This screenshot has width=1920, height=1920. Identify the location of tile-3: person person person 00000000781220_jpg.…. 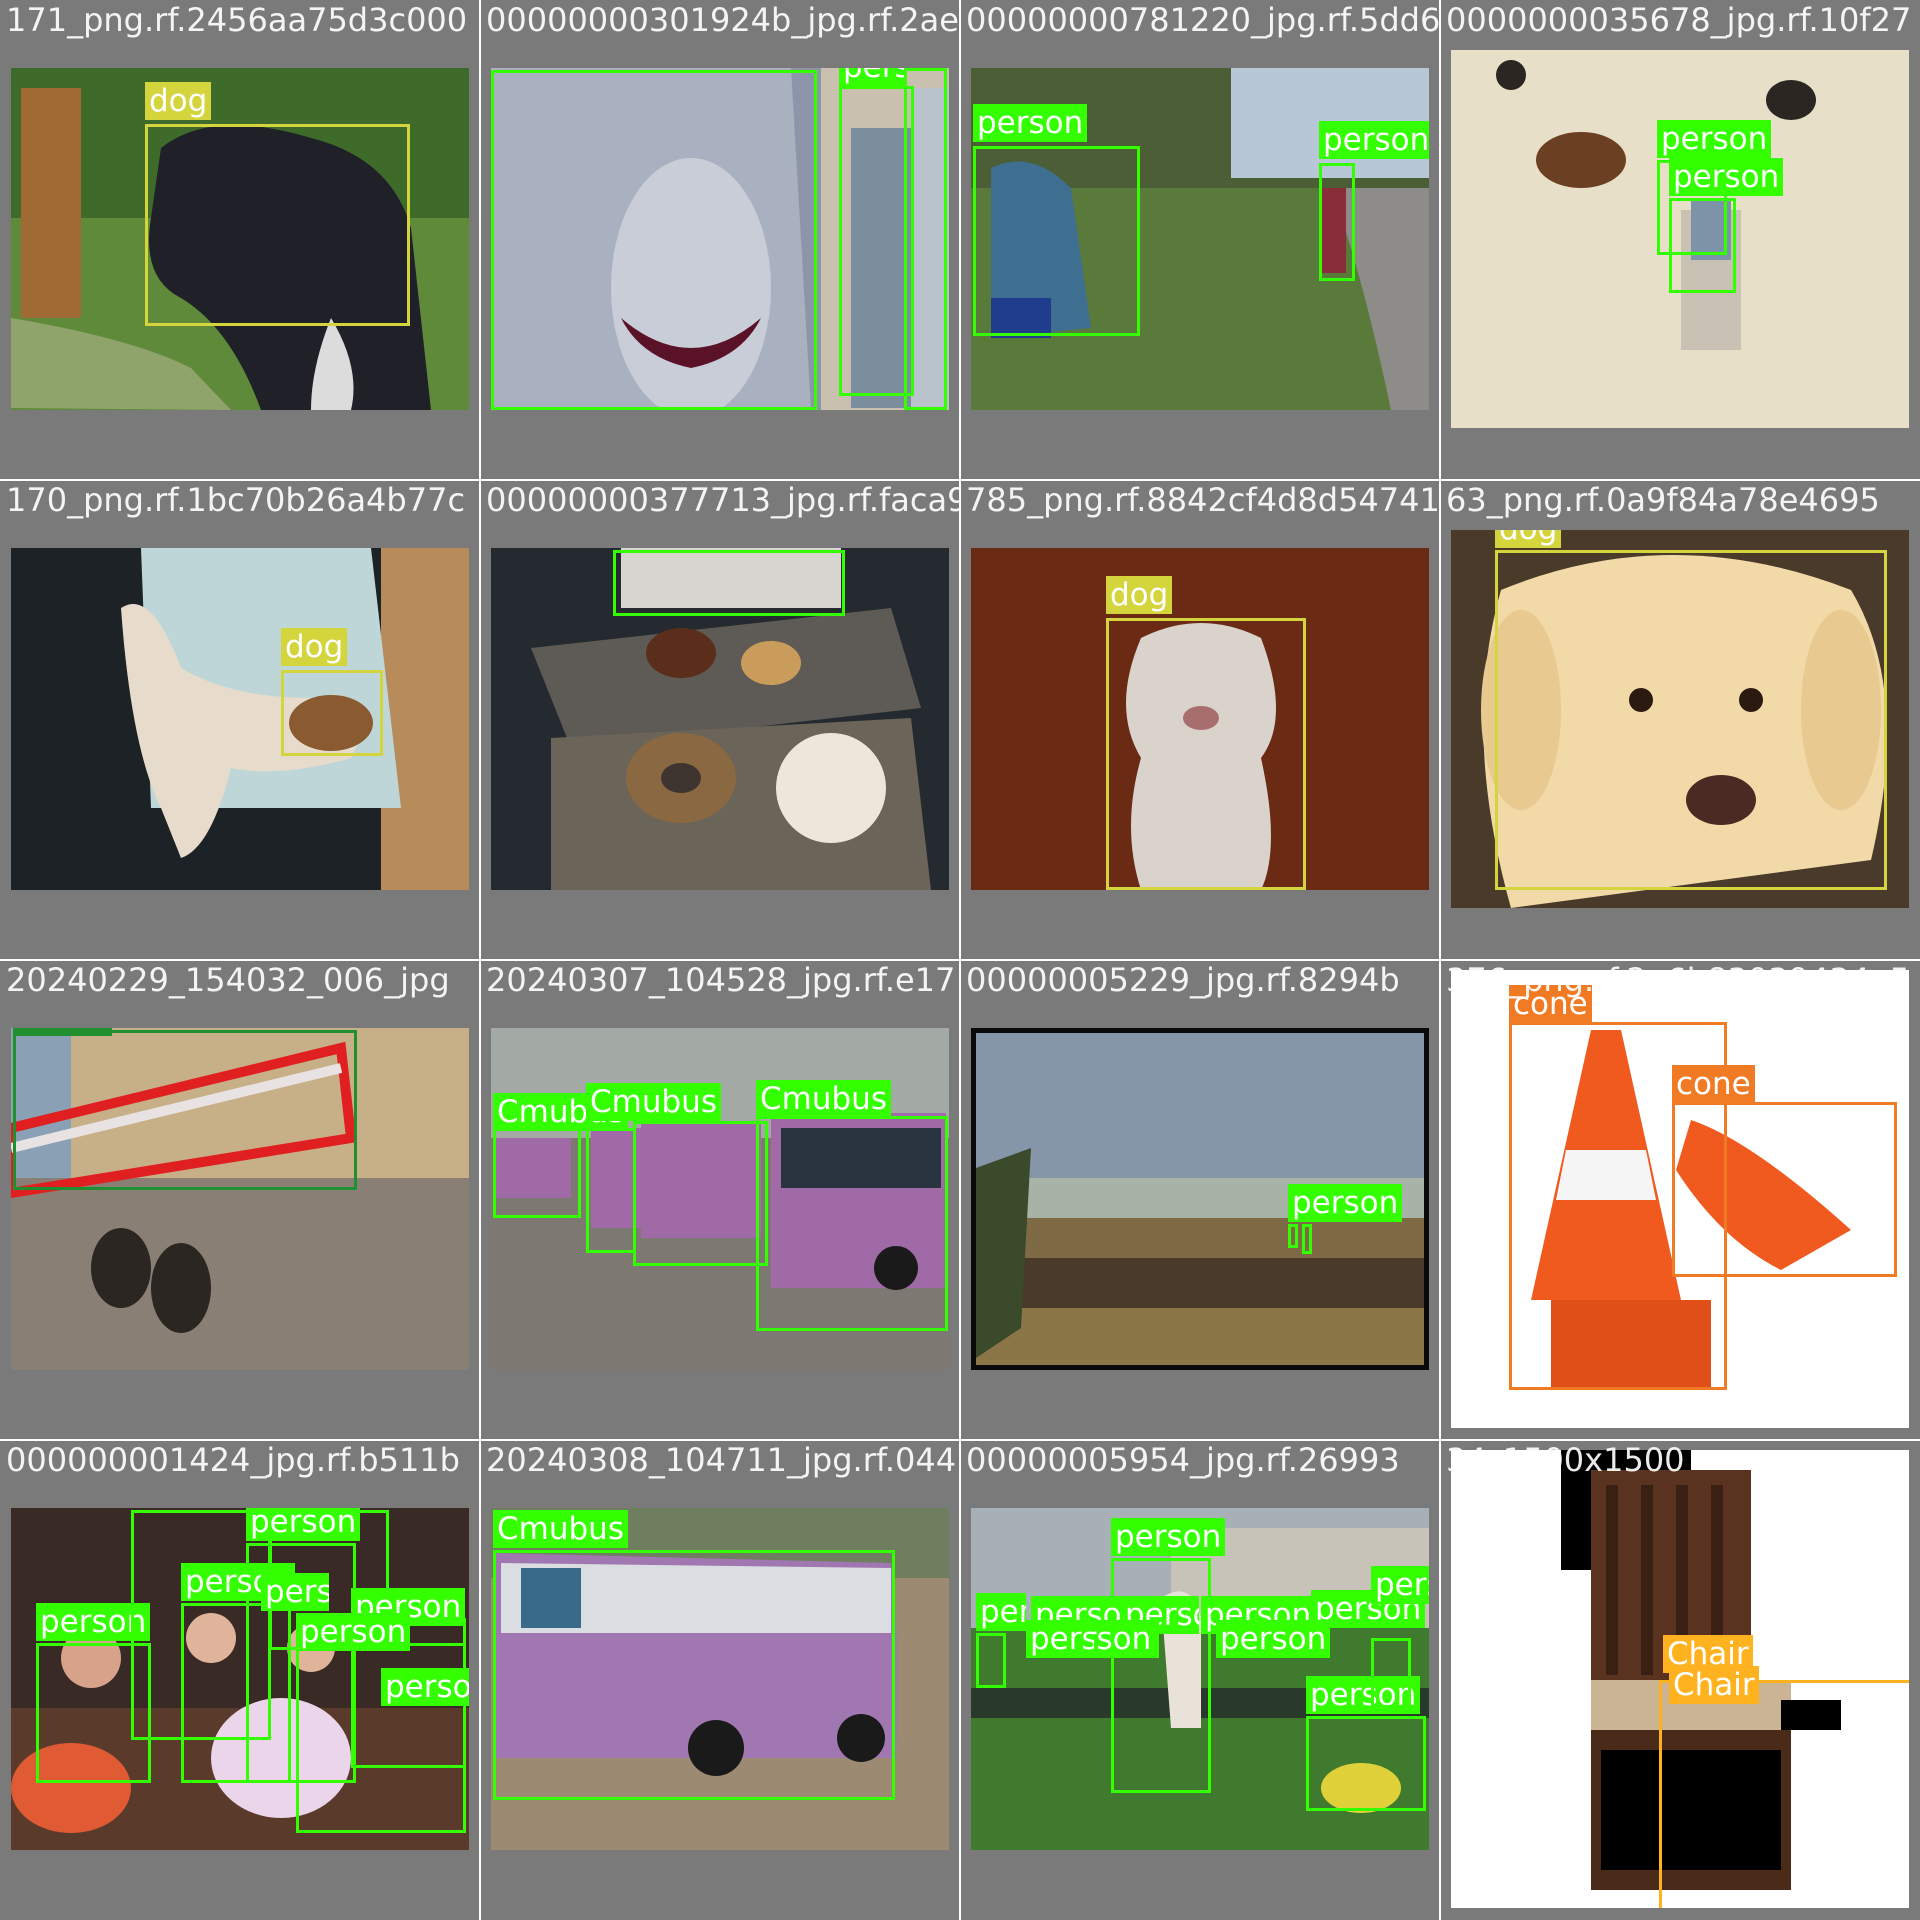
(1200, 240).